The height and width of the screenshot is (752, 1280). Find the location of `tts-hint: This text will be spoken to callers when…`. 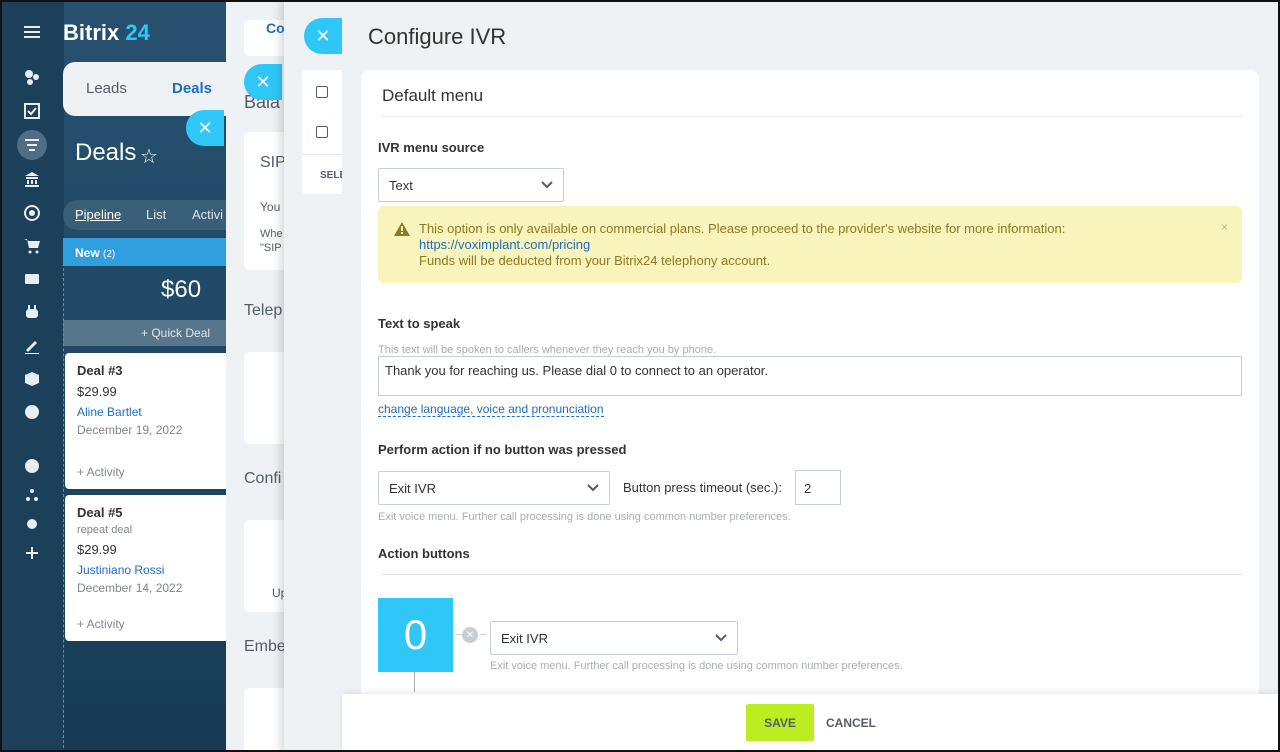

tts-hint: This text will be spoken to callers when… is located at coordinates (547, 350).